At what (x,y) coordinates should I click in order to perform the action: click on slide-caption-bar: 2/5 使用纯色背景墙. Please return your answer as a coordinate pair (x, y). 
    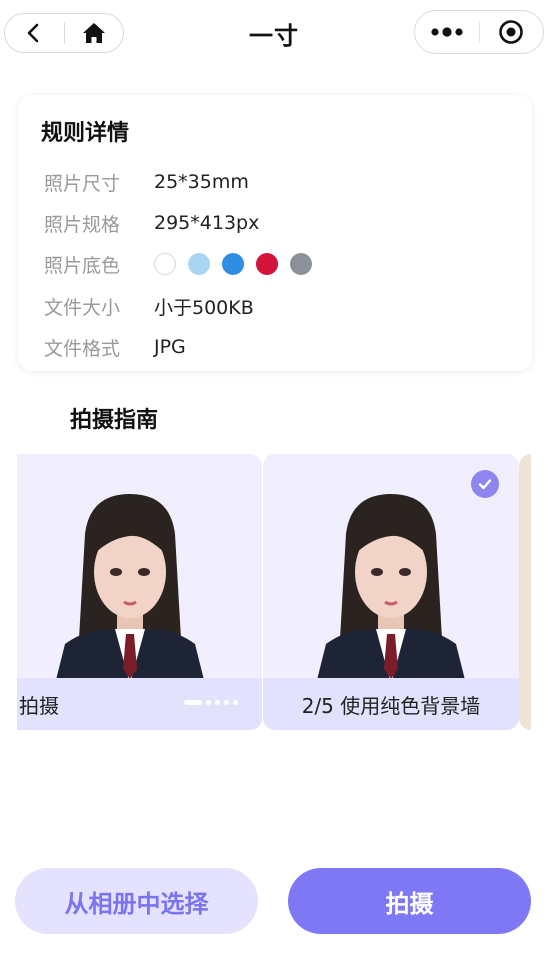
    Looking at the image, I should click on (391, 704).